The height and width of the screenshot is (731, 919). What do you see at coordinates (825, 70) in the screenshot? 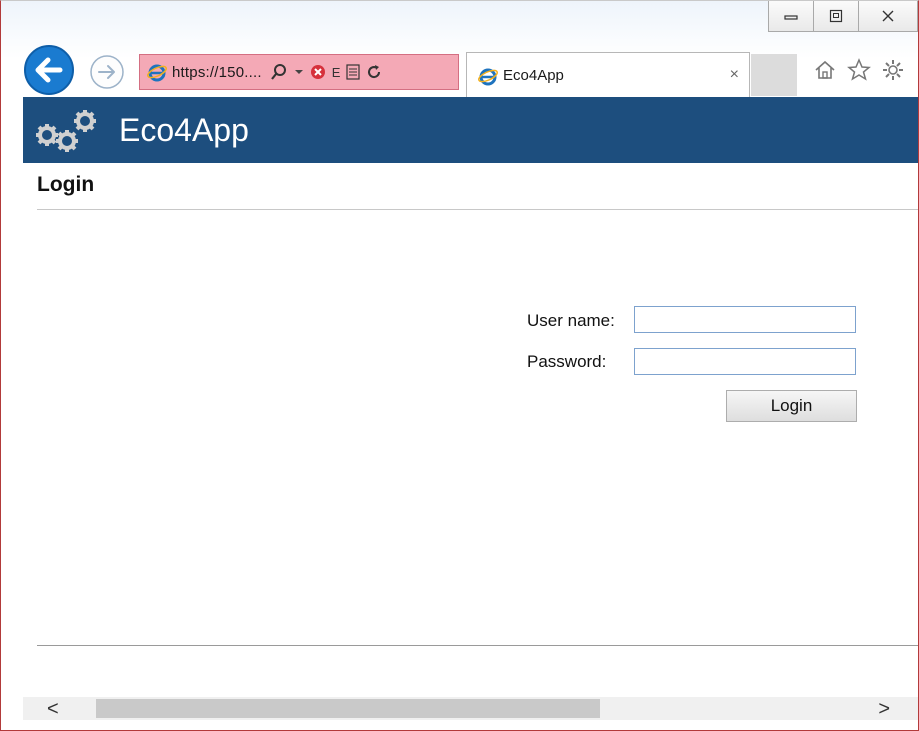
I see `home-icon` at bounding box center [825, 70].